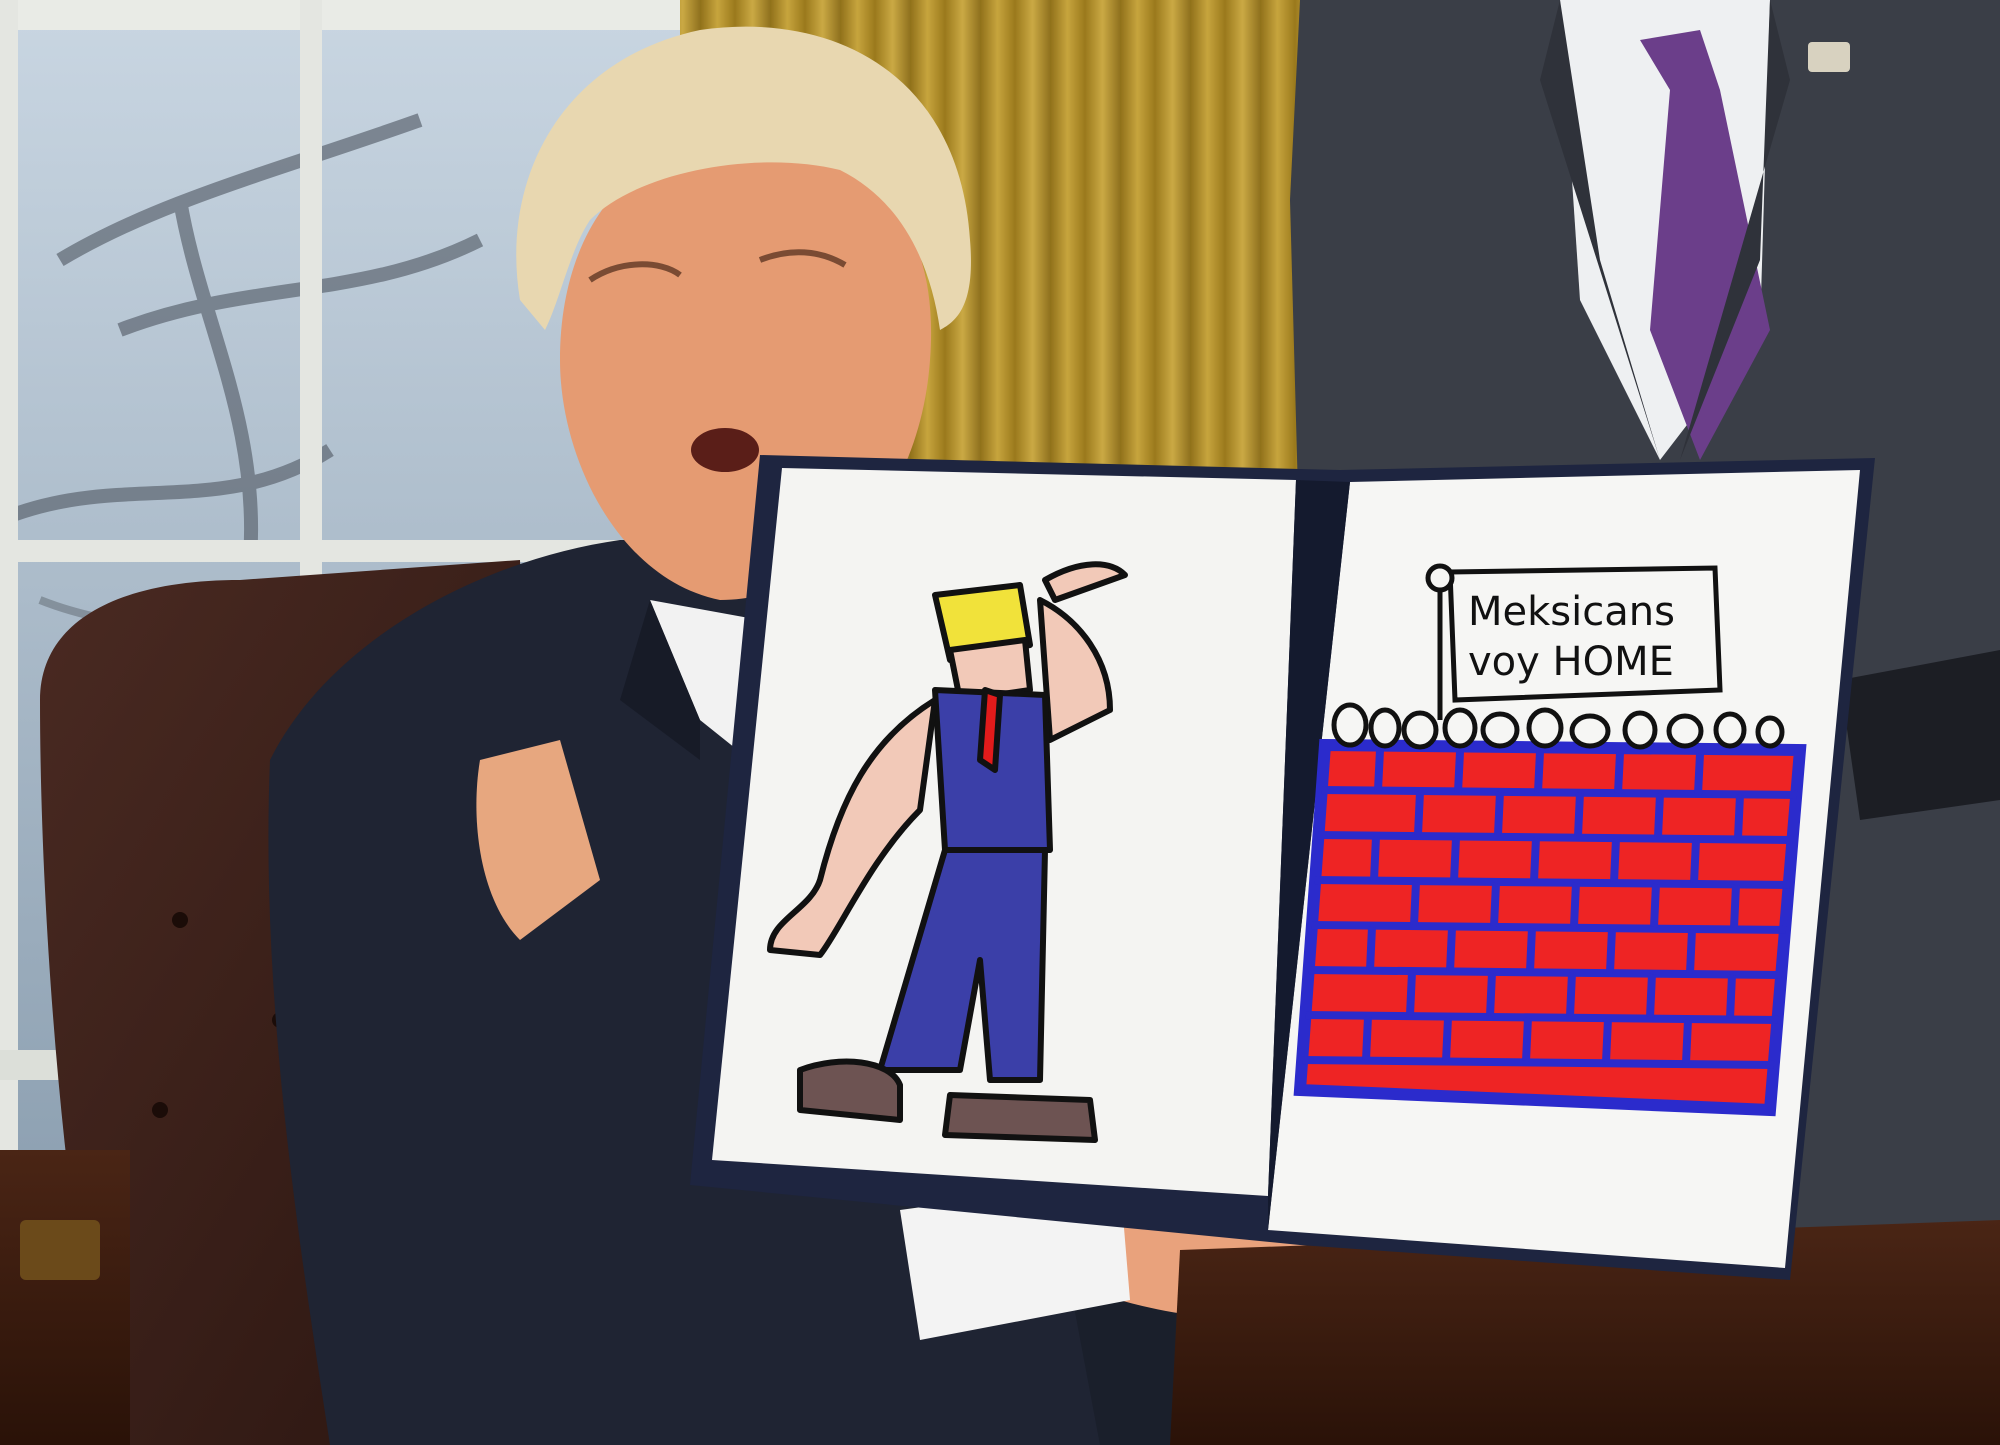 The width and height of the screenshot is (2000, 1445). I want to click on sign-line-2: voy HOME, so click(1571, 662).